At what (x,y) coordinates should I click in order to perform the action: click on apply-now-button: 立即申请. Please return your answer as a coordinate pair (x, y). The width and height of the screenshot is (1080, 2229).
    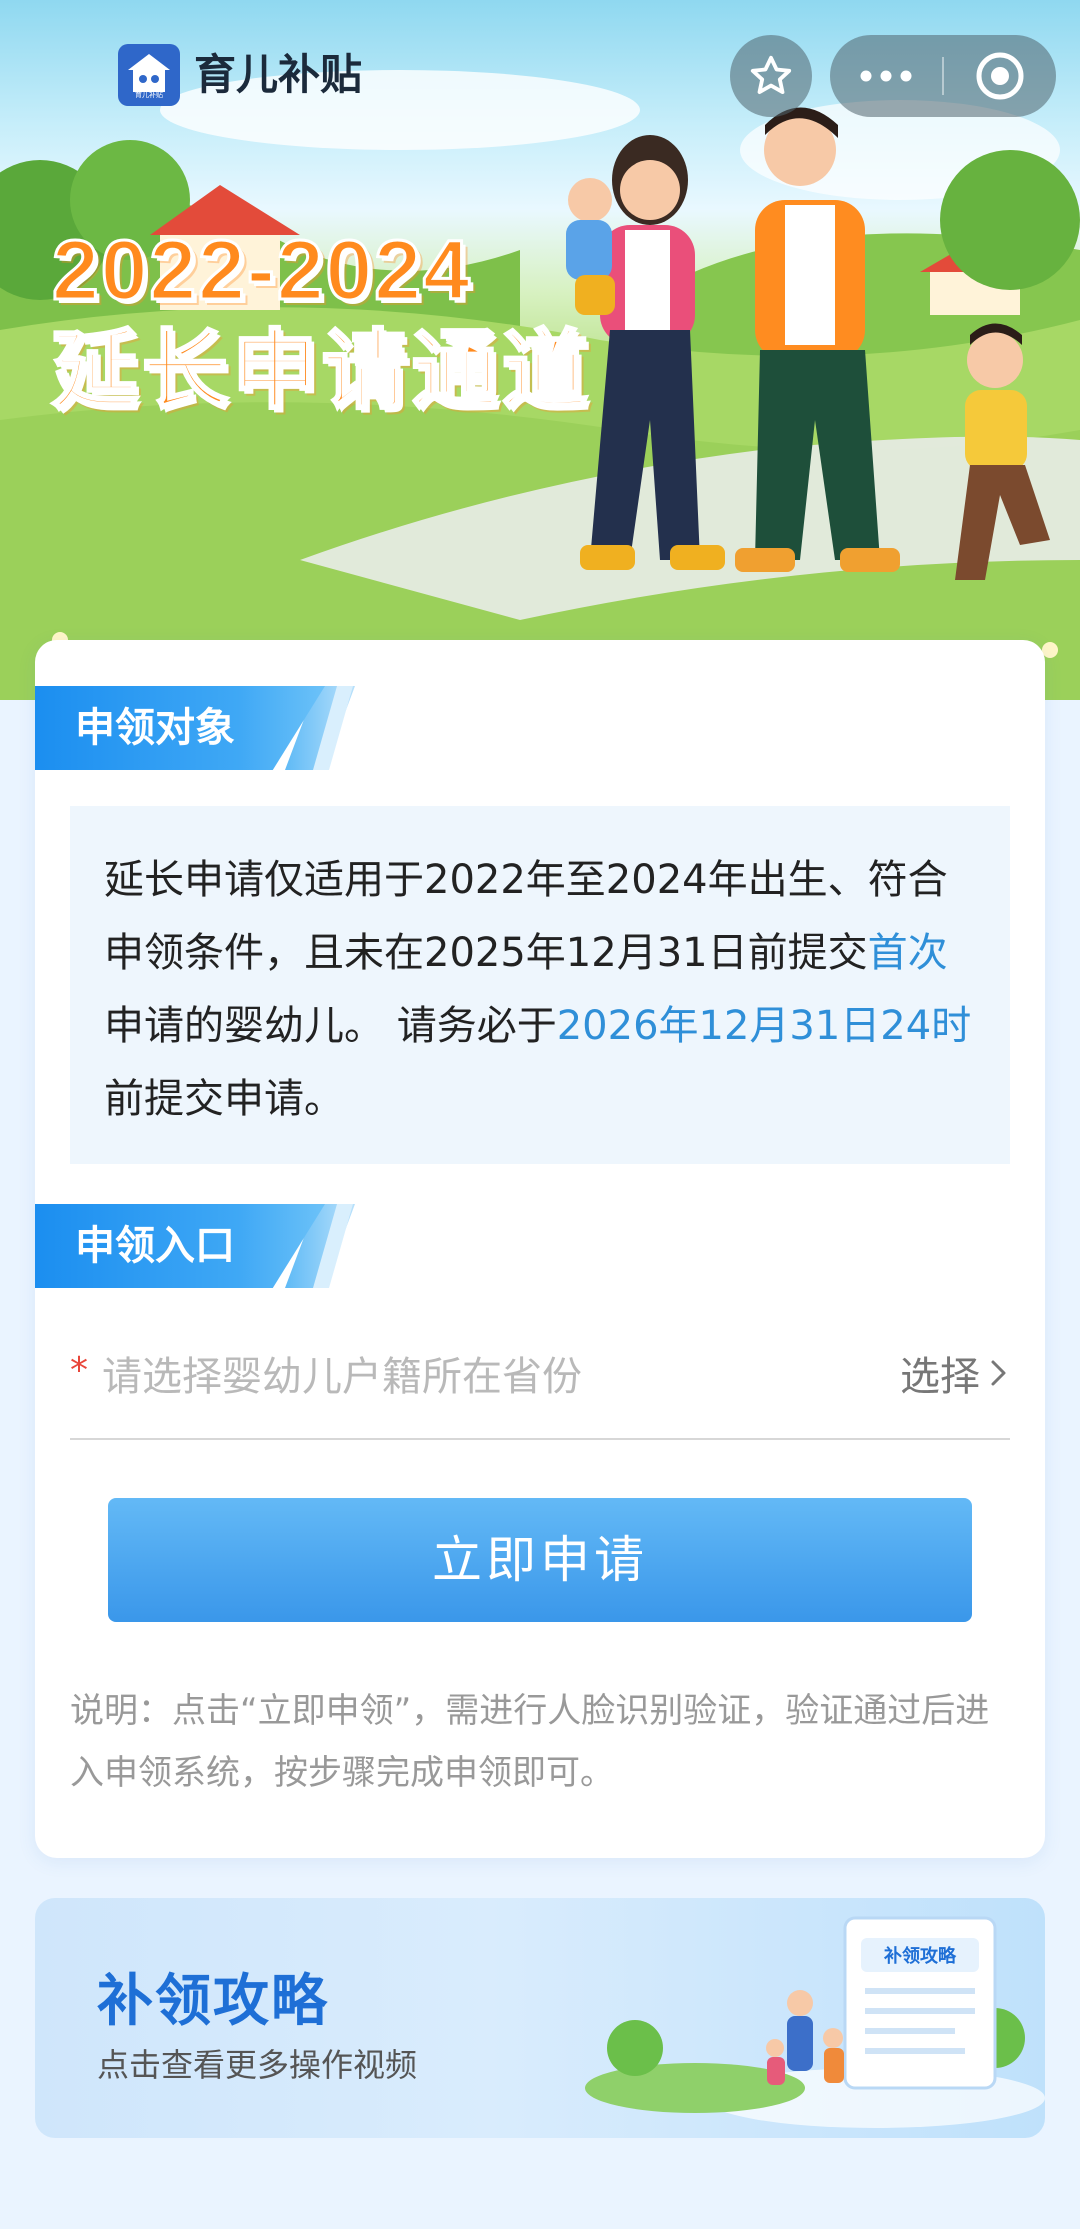
    Looking at the image, I should click on (540, 1560).